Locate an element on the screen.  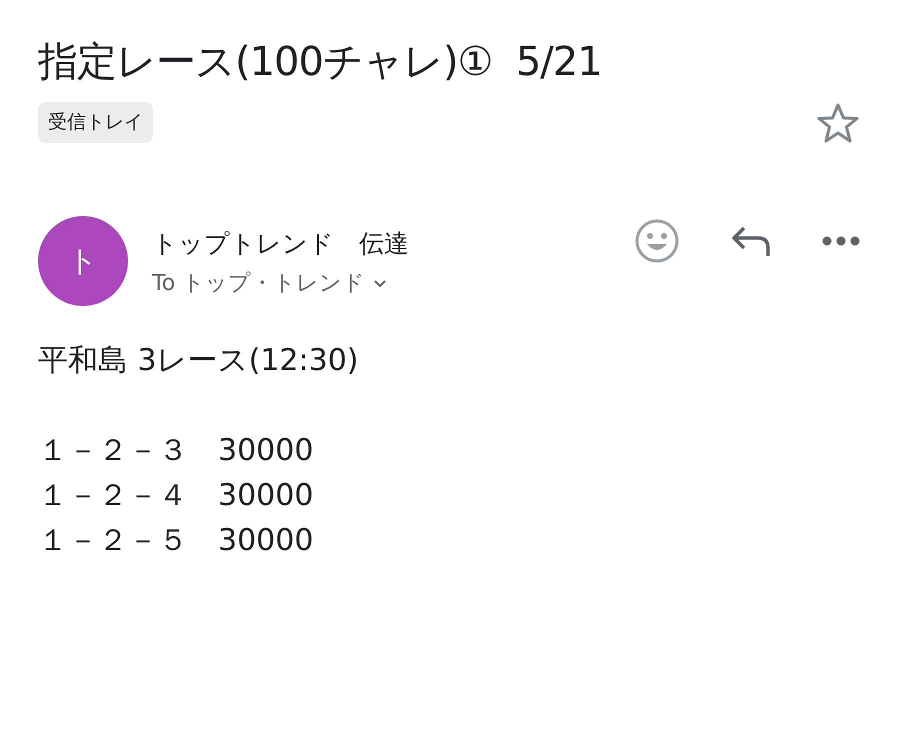
sender-avatar: ト is located at coordinates (83, 261).